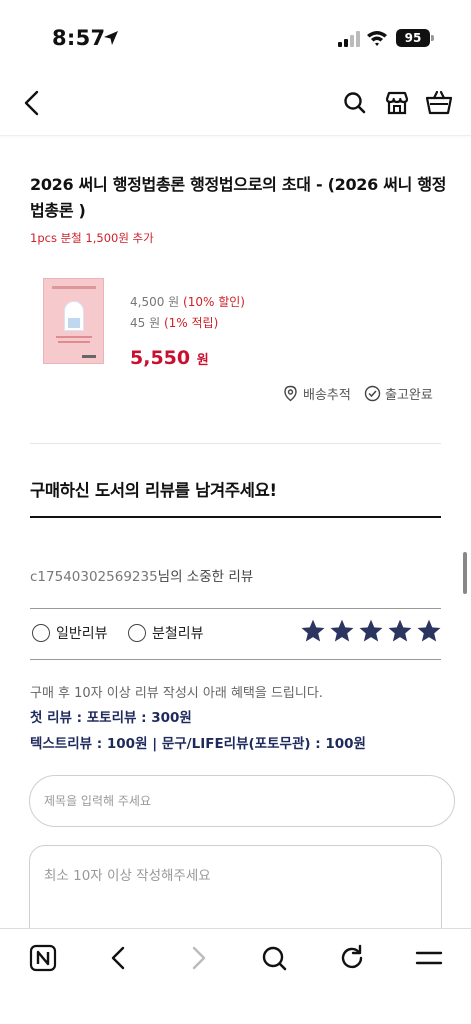  I want to click on app-header, so click(235, 103).